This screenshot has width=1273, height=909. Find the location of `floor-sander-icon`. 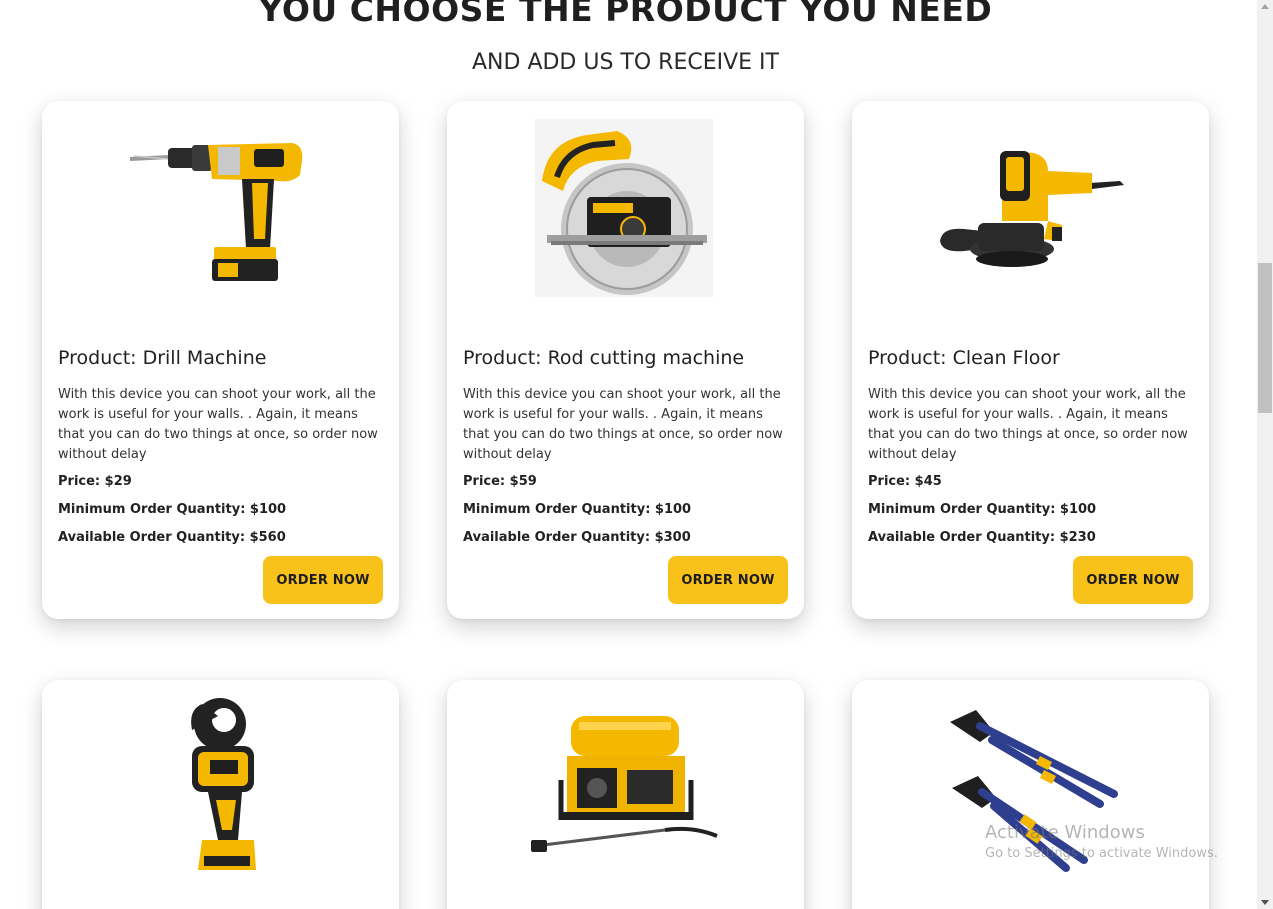

floor-sander-icon is located at coordinates (1032, 209).